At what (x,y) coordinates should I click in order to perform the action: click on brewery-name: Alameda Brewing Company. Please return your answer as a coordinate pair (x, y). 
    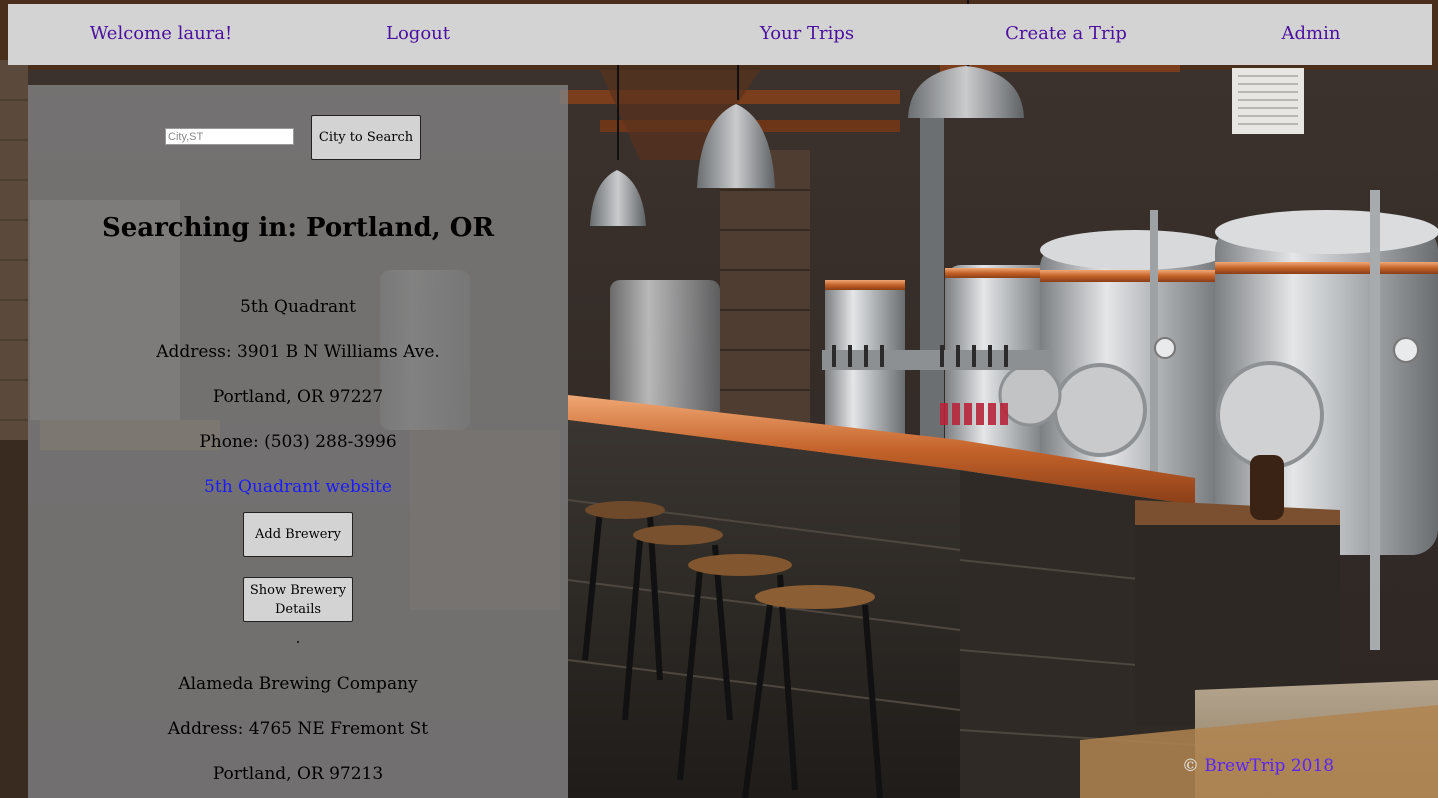
    Looking at the image, I should click on (298, 684).